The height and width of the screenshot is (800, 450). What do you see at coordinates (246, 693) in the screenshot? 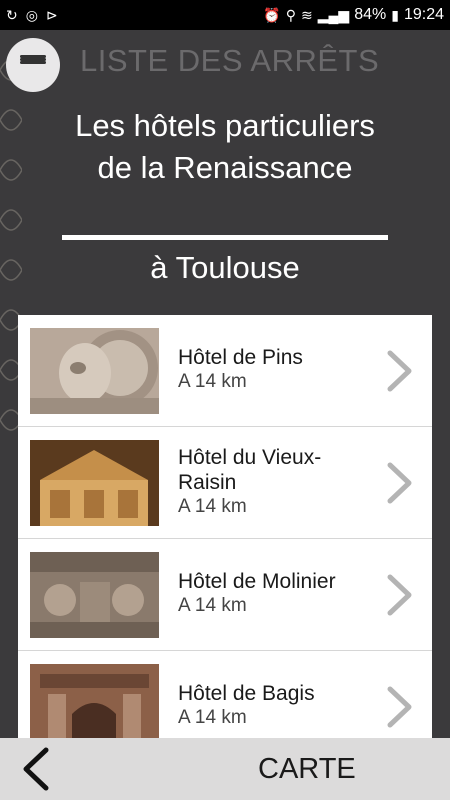
I see `stop-name: Hôtel de Bagis` at bounding box center [246, 693].